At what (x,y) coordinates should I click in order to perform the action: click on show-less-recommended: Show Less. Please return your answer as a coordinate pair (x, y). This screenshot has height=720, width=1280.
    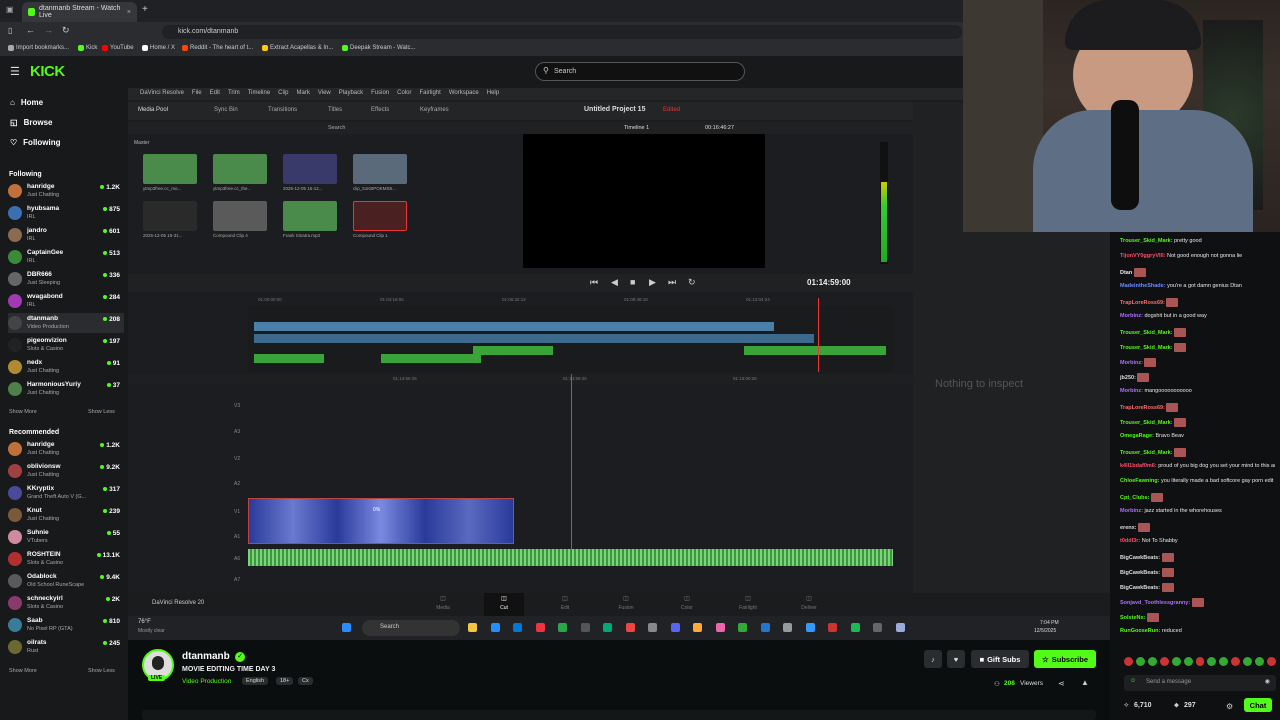
    Looking at the image, I should click on (101, 671).